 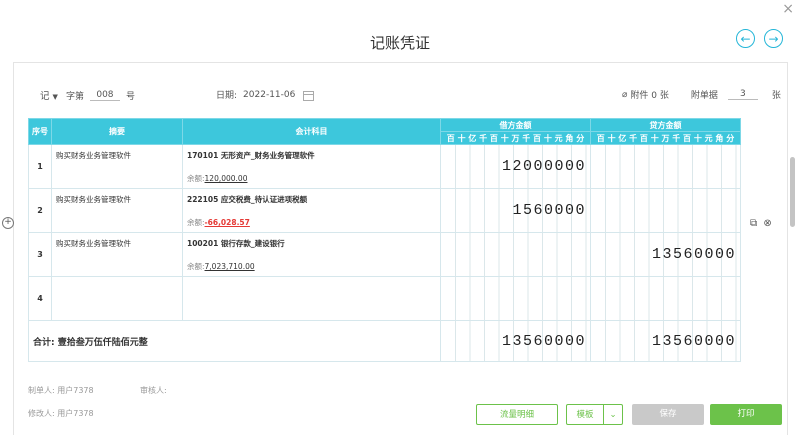 What do you see at coordinates (311, 166) in the screenshot?
I see `row-account: 170101 无形资产_财务业务管理软件 余额:120,000.00` at bounding box center [311, 166].